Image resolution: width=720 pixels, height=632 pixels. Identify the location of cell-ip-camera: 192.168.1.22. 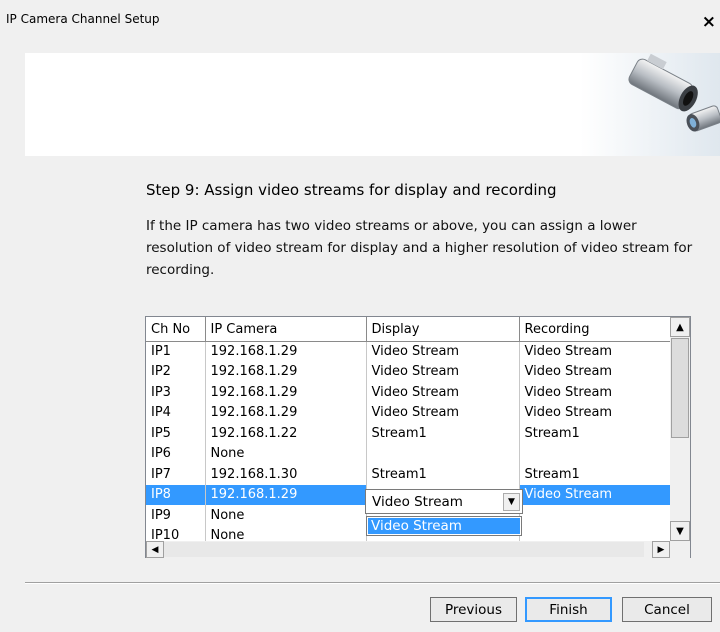
(286, 433).